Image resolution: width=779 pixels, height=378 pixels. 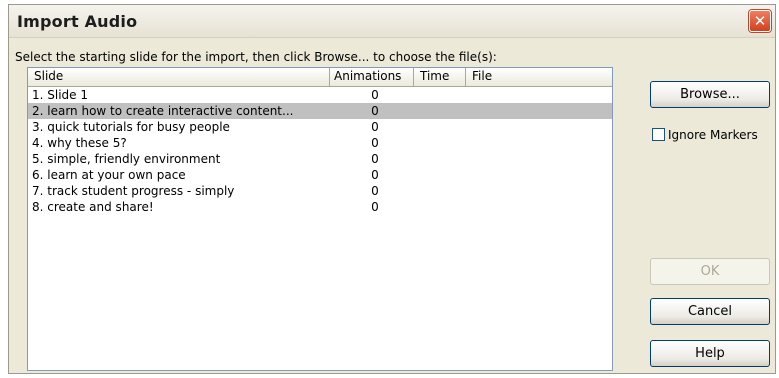 I want to click on list-item: 6. learn at your own pace 0, so click(x=320, y=175).